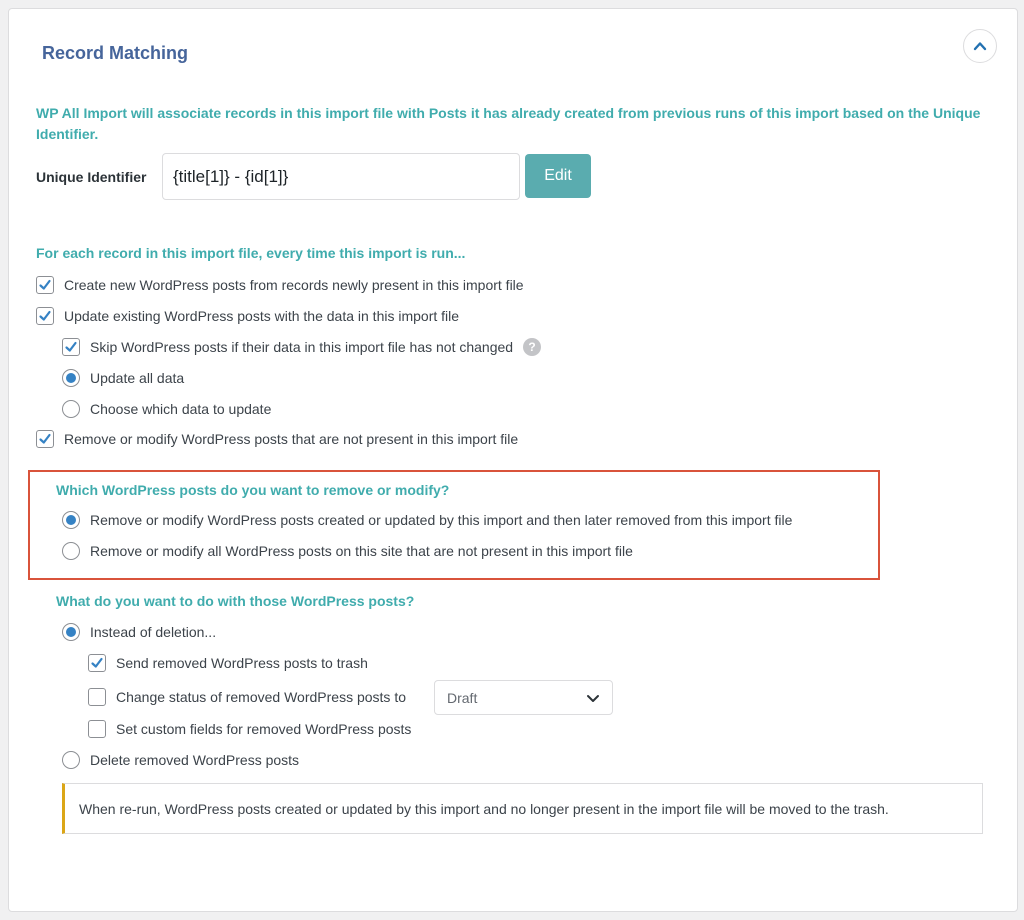 This screenshot has width=1024, height=920. What do you see at coordinates (242, 663) in the screenshot?
I see `send-trash-label: Send removed WordPress posts to trash` at bounding box center [242, 663].